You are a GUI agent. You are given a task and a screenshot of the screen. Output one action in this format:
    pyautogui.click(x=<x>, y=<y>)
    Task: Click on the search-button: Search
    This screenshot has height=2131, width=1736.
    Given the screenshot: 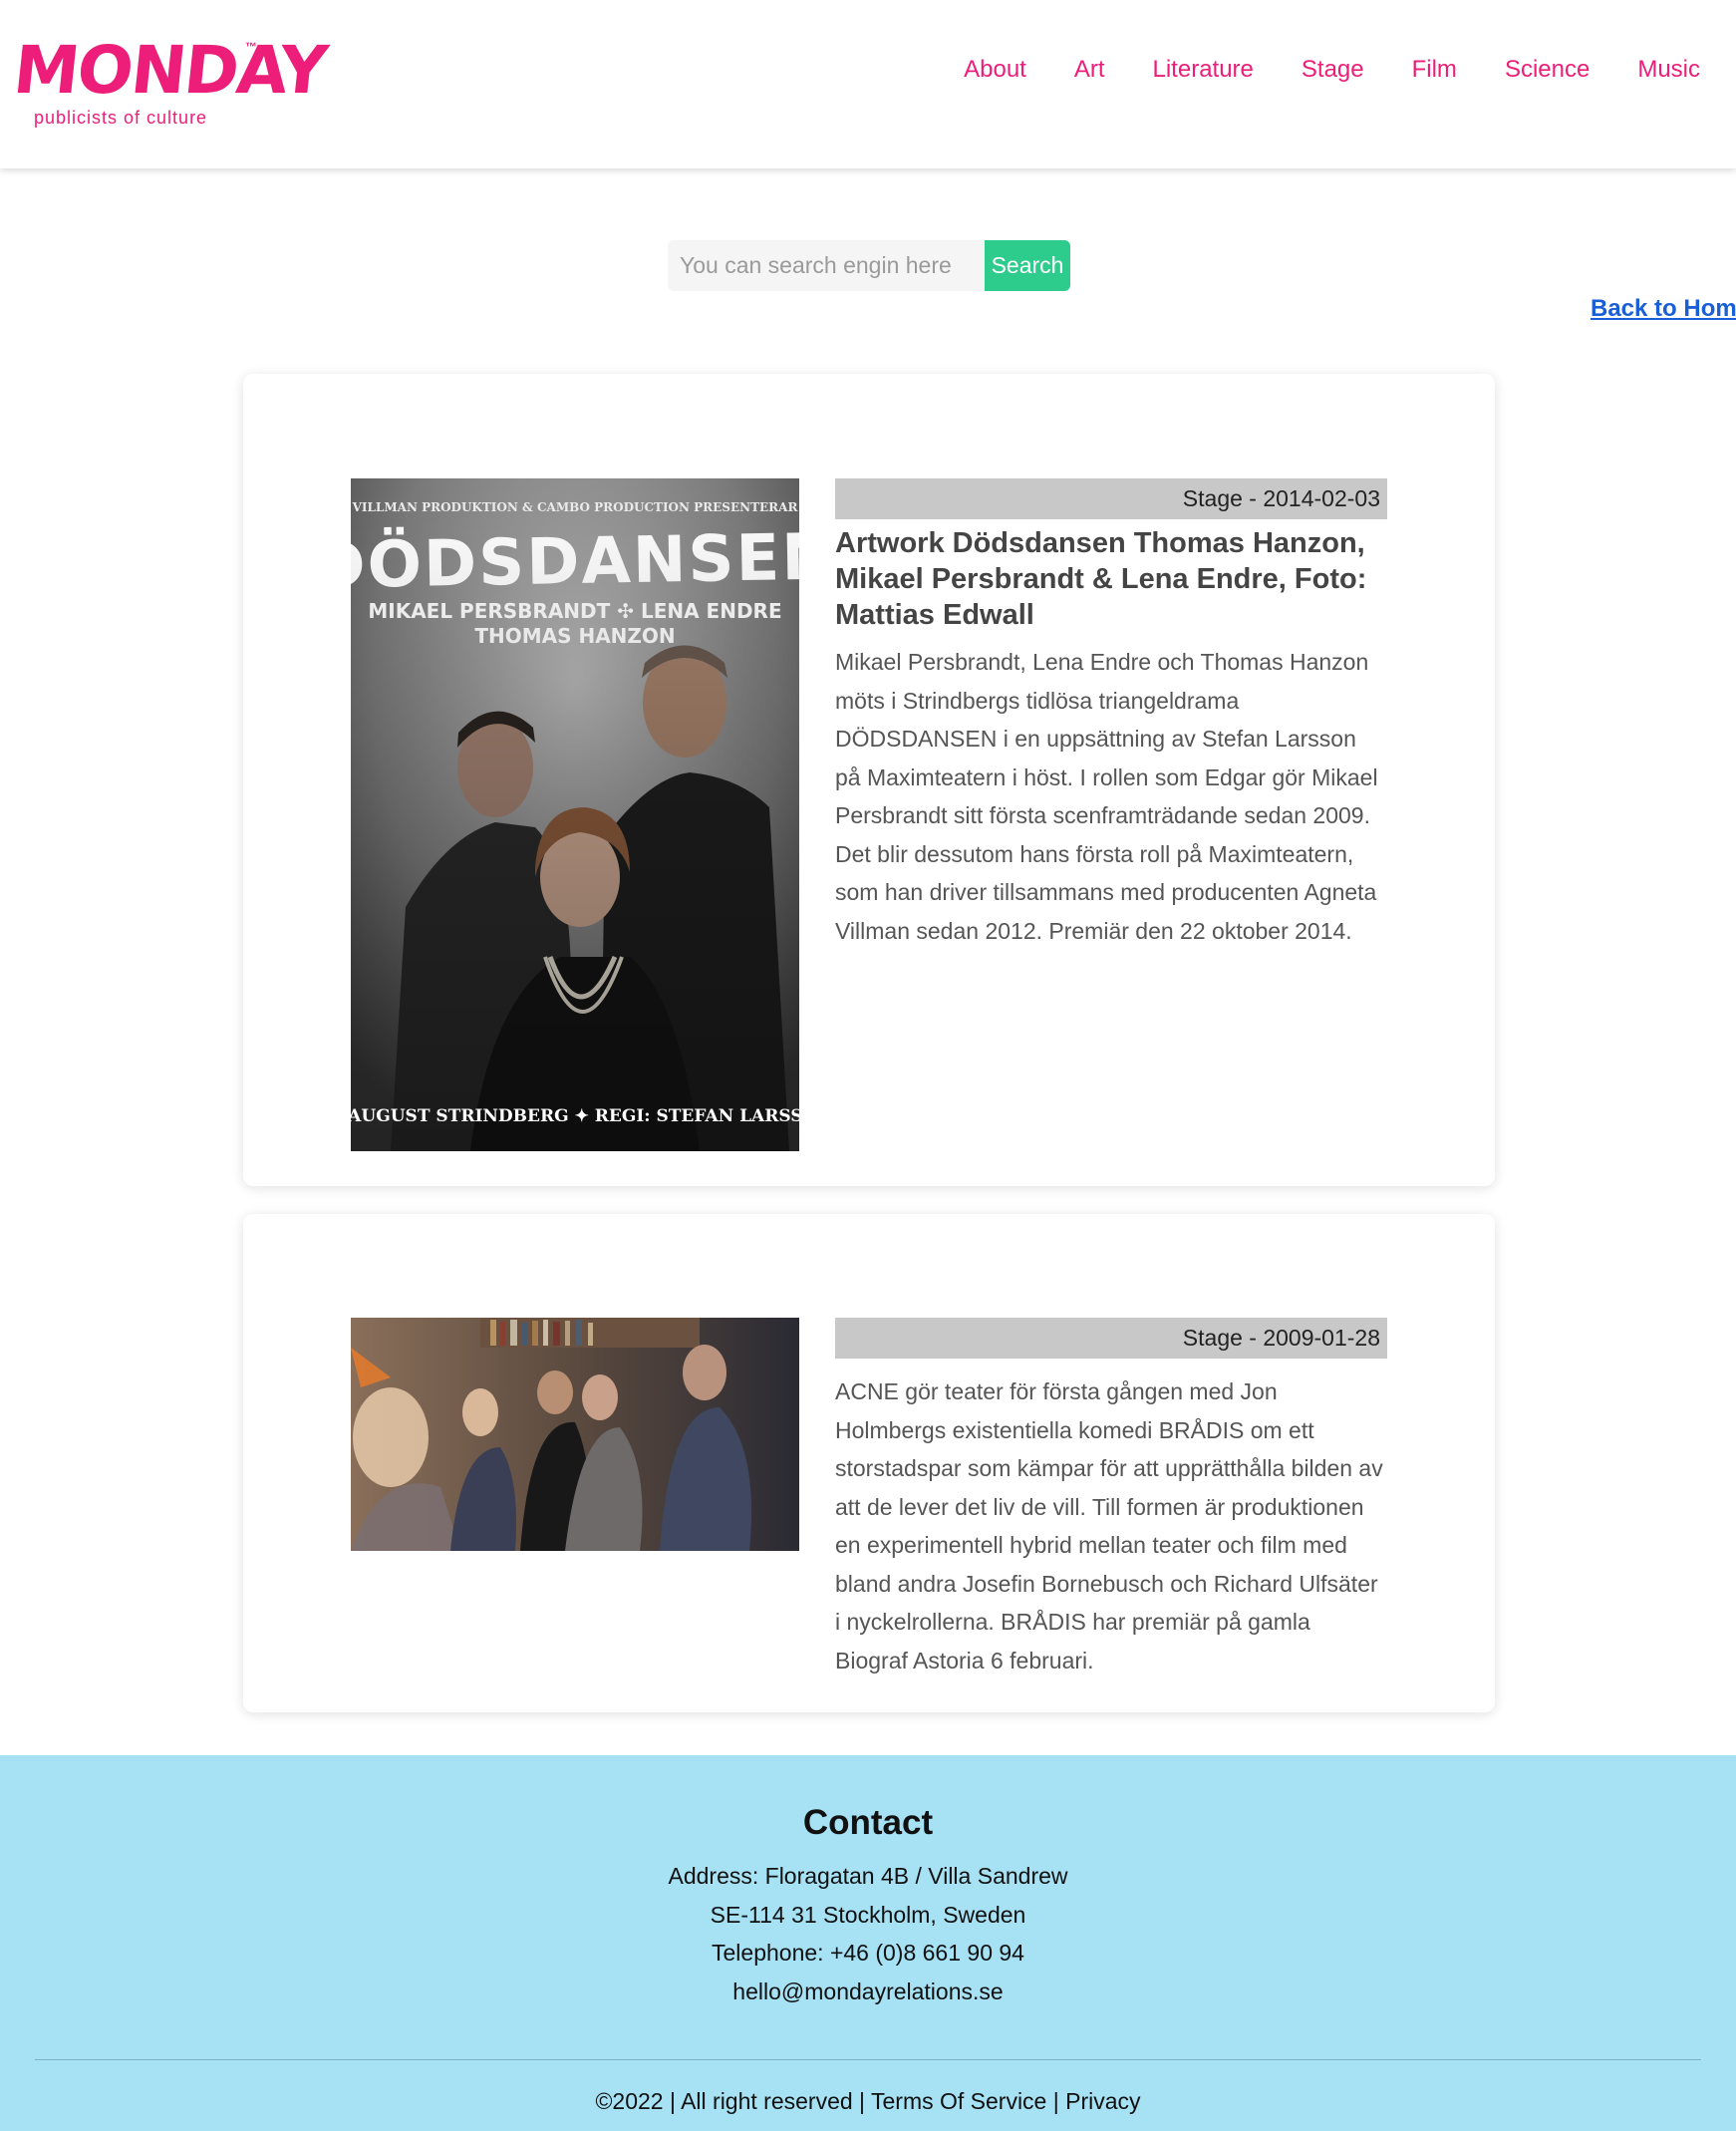 What is the action you would take?
    pyautogui.click(x=1027, y=265)
    